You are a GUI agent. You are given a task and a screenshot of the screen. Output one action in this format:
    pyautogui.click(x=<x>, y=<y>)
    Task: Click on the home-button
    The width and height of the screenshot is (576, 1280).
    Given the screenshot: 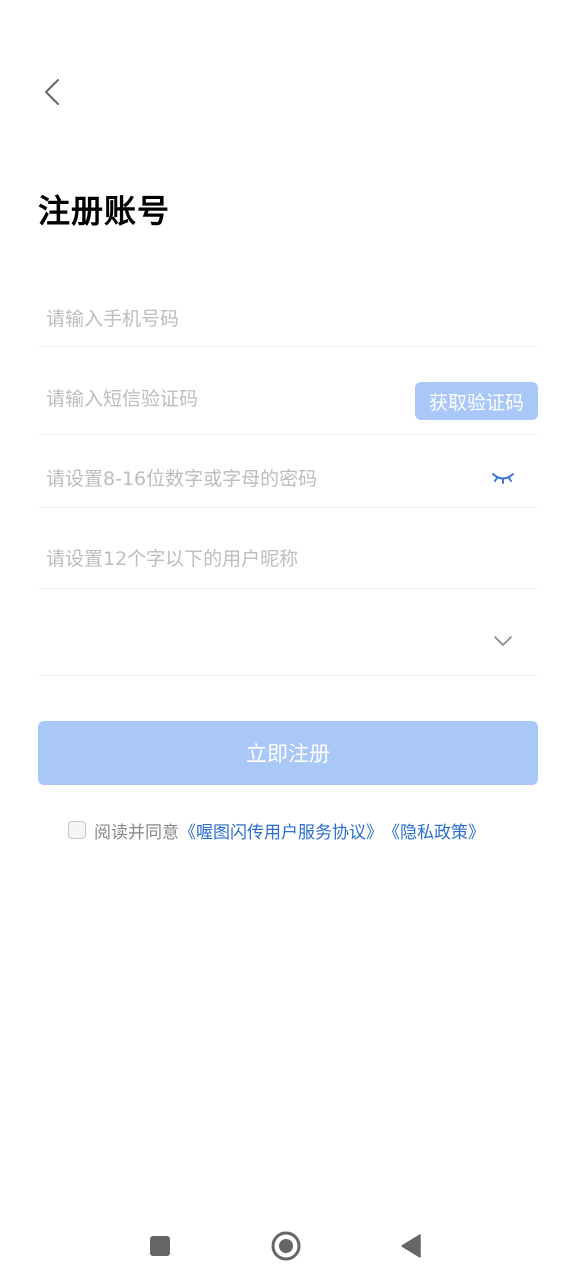 What is the action you would take?
    pyautogui.click(x=286, y=1246)
    